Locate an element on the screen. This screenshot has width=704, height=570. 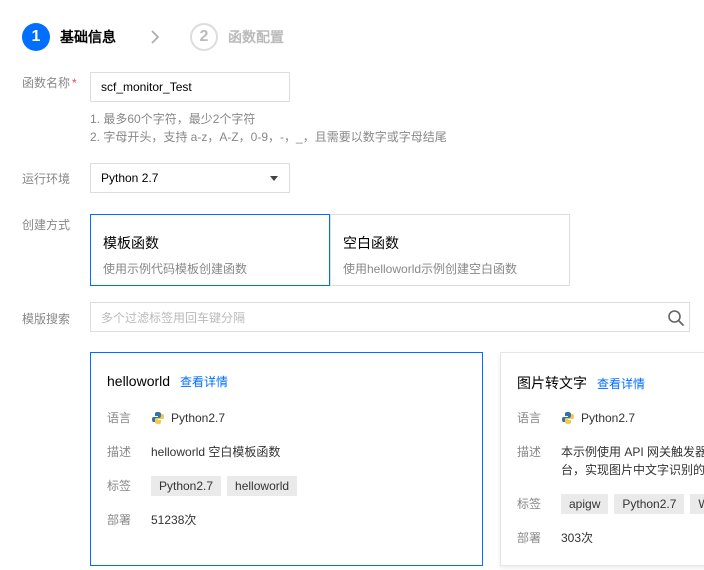
search-icon is located at coordinates (676, 318).